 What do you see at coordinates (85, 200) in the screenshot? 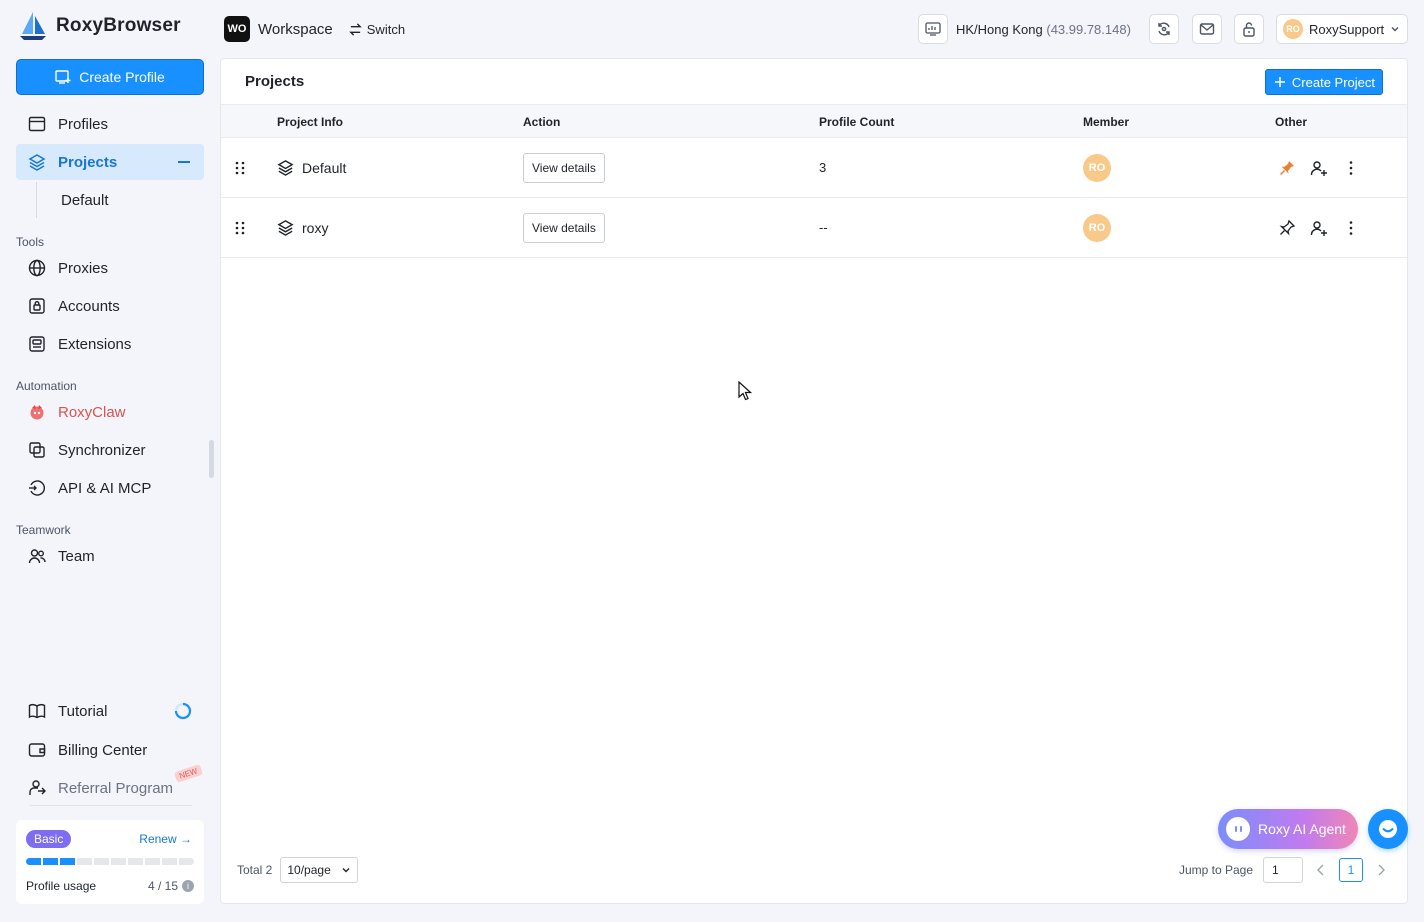
I see `sidebar-subitem-label: Default` at bounding box center [85, 200].